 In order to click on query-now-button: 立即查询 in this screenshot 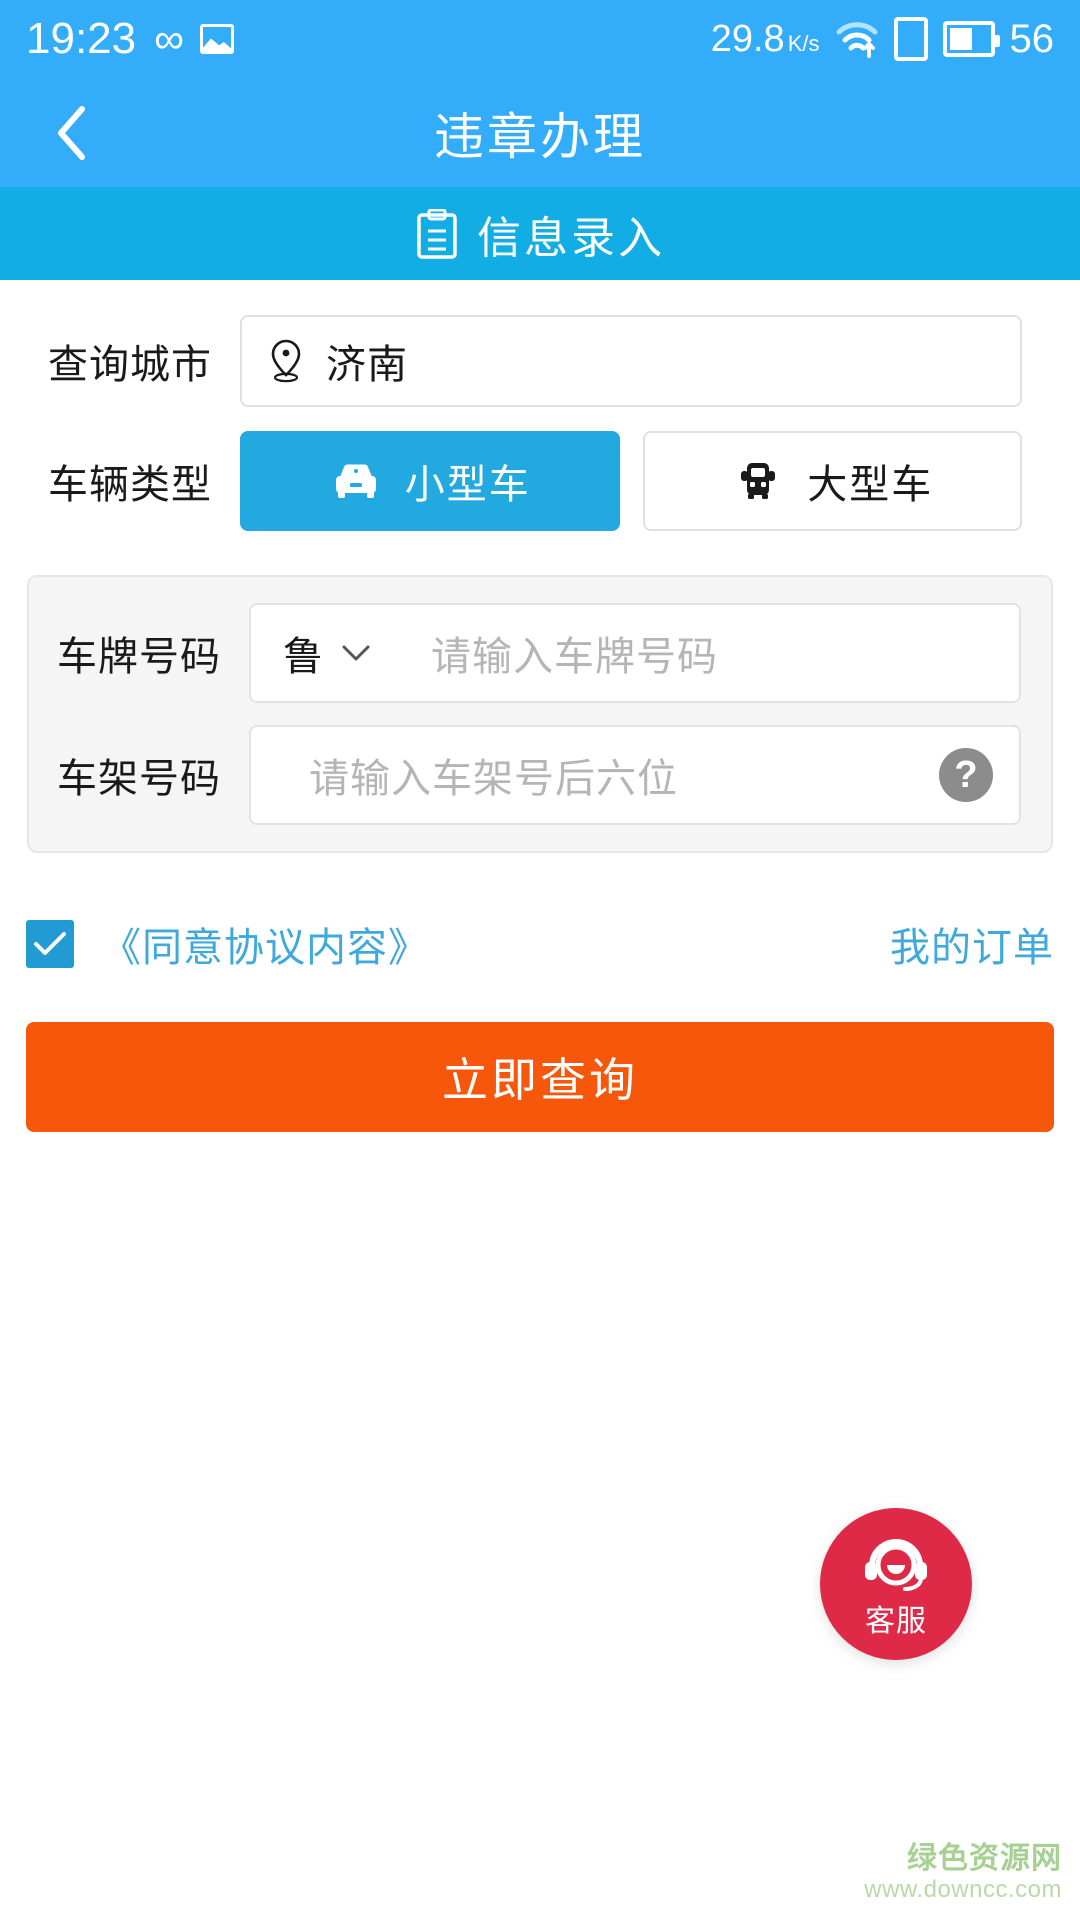, I will do `click(540, 1077)`.